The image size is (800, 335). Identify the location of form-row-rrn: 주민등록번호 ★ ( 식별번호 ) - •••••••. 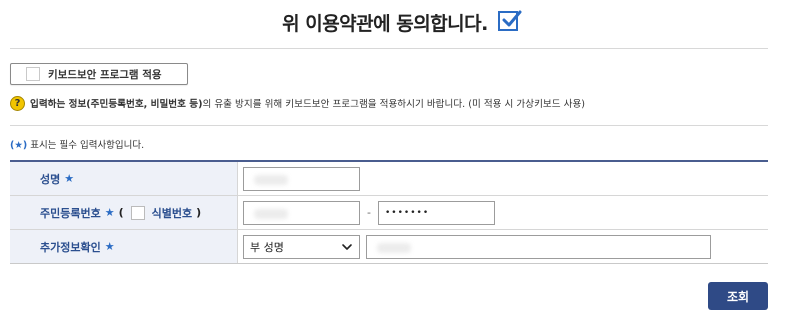
(389, 213).